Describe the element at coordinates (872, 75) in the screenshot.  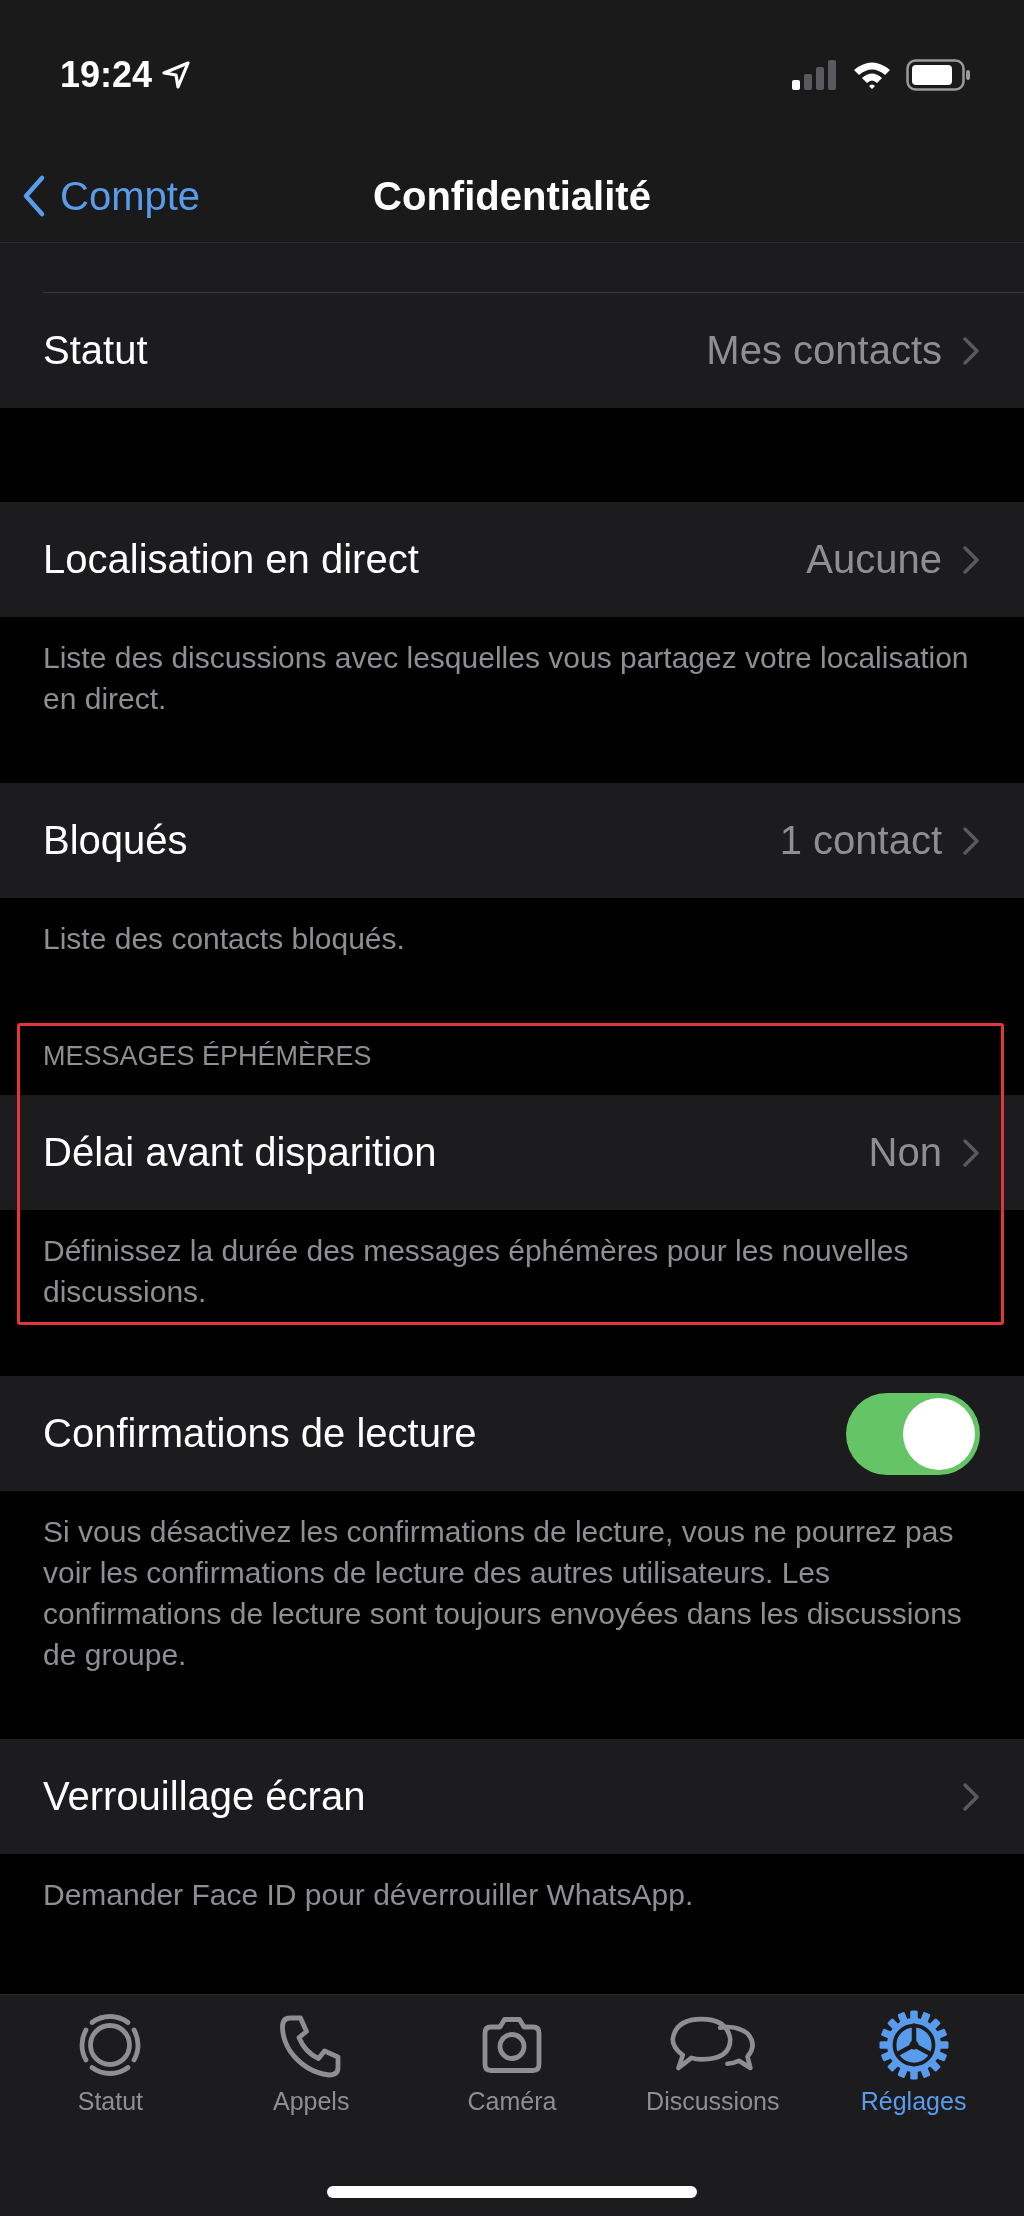
I see `wifi-icon` at that location.